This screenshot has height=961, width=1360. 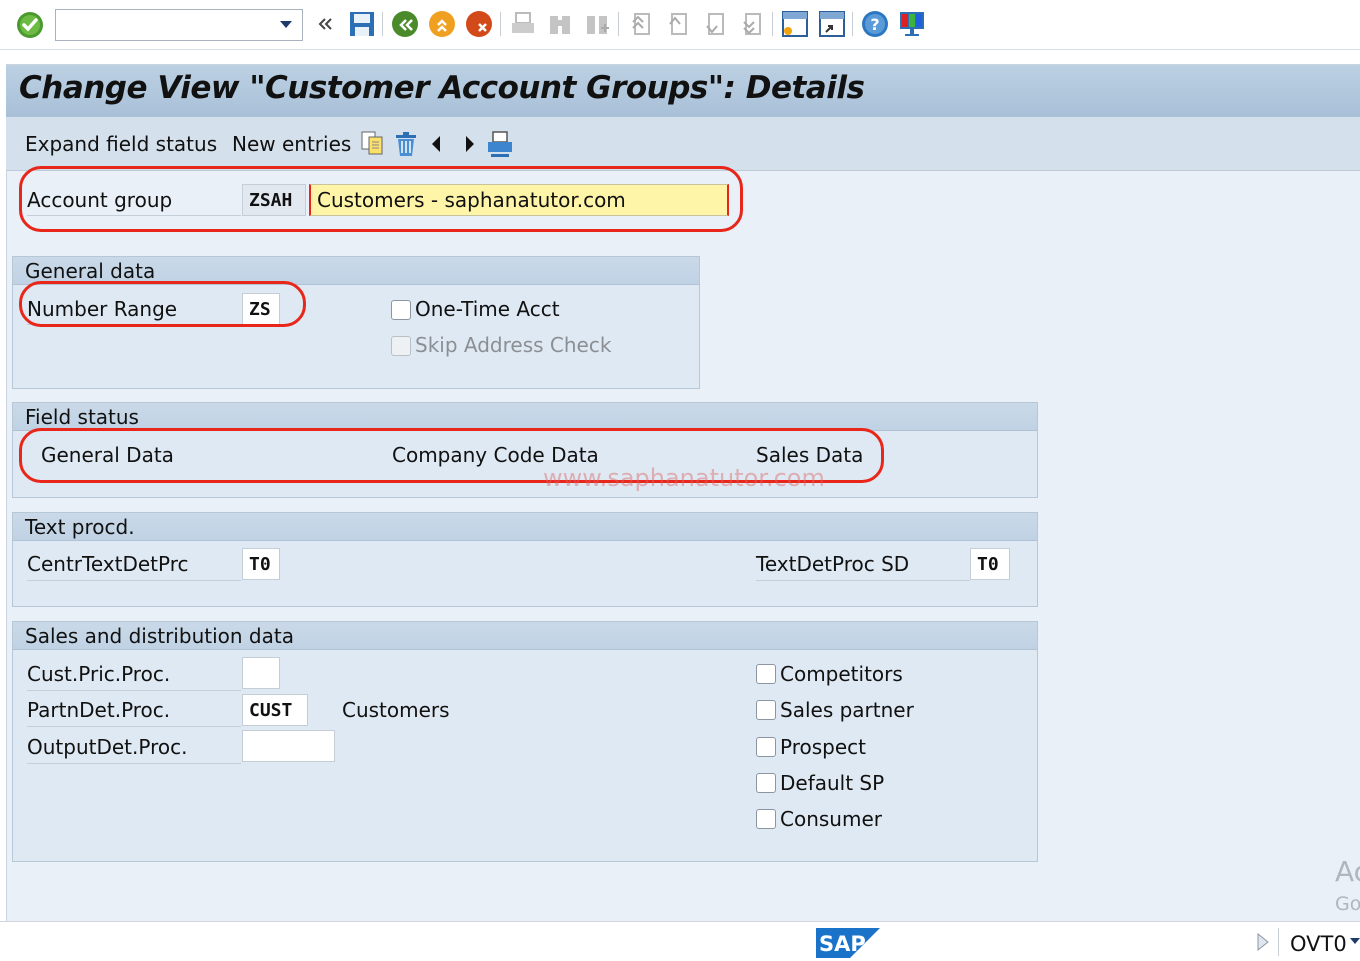 I want to click on new-entries-button: New entries, so click(x=291, y=144).